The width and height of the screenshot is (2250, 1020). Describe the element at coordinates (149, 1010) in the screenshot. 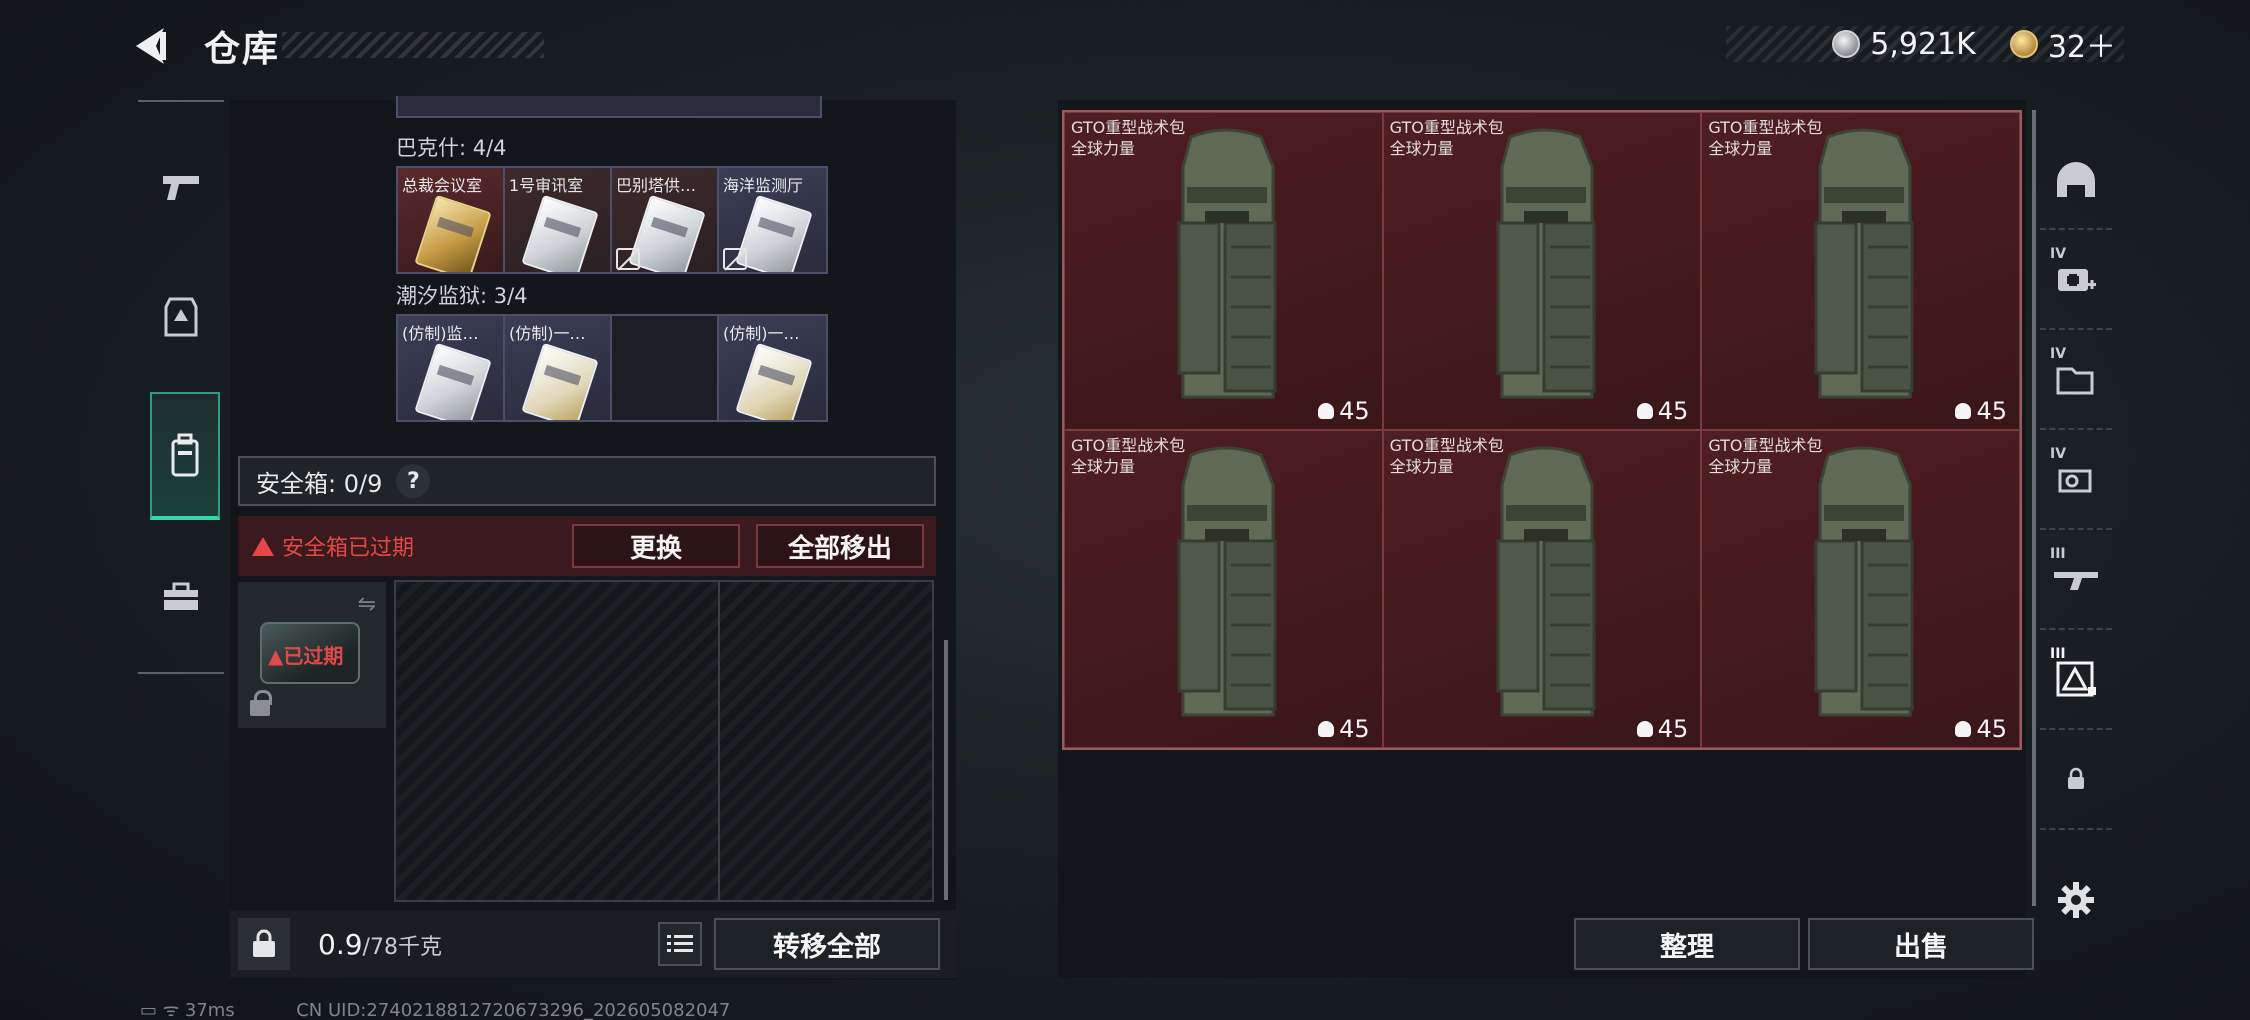

I see `battery-icon: ▭` at that location.